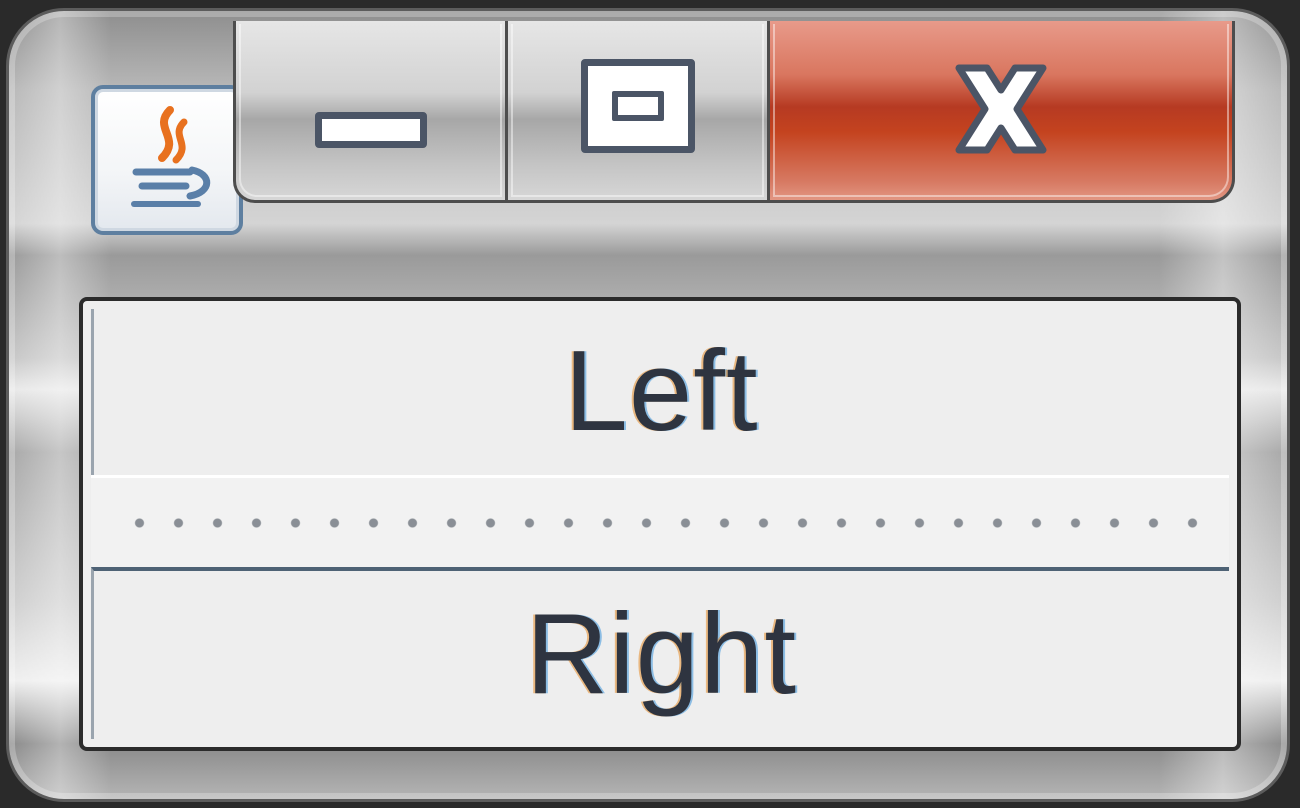 This screenshot has height=808, width=1300. I want to click on maximize-icon-inner, so click(637, 105).